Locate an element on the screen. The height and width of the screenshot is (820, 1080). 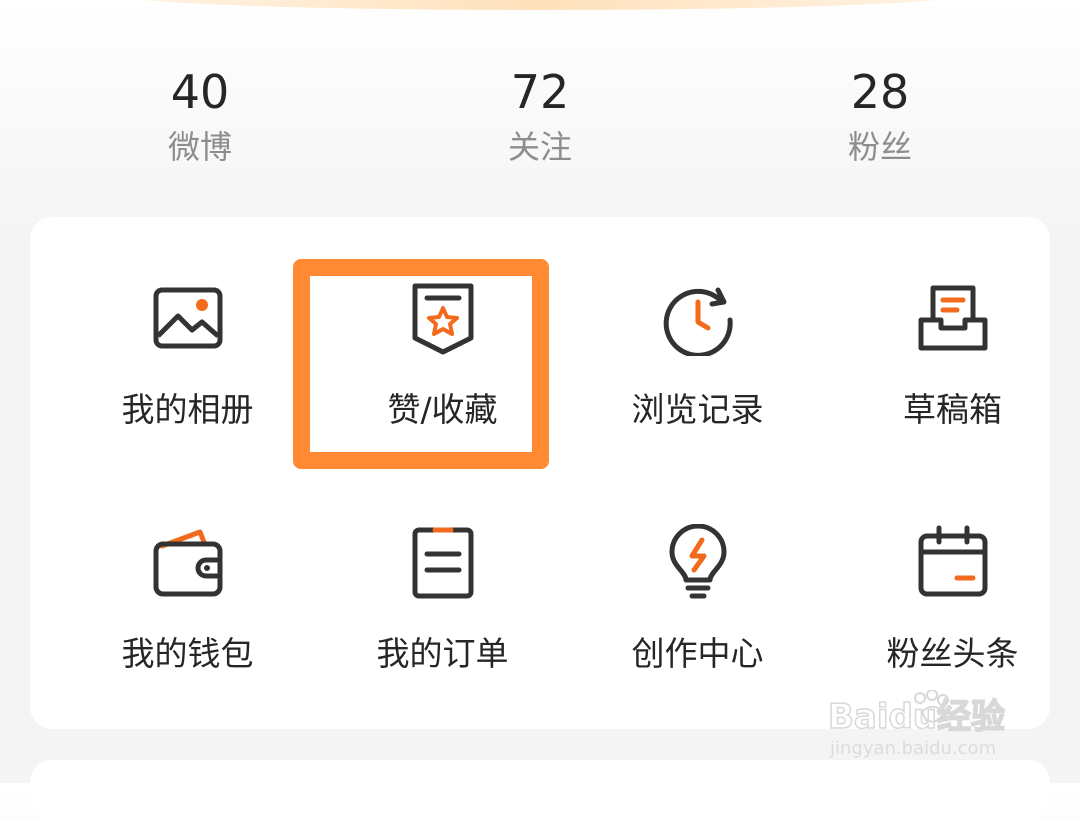
photo-album-icon is located at coordinates (188, 318).